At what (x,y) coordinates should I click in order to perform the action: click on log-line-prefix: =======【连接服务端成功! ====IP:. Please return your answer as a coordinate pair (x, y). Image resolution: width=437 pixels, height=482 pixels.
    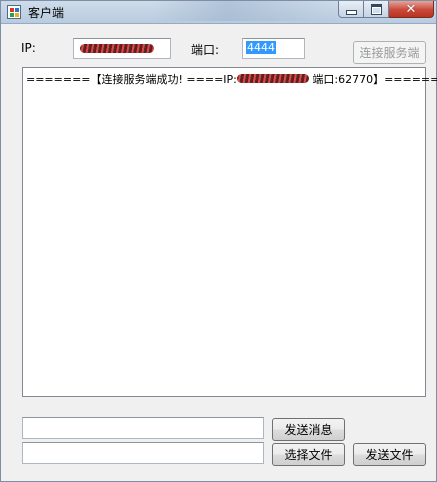
    Looking at the image, I should click on (131, 79).